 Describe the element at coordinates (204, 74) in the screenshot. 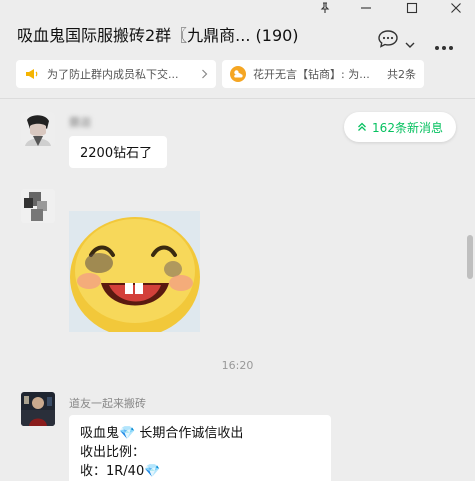

I see `chevron-right-icon` at that location.